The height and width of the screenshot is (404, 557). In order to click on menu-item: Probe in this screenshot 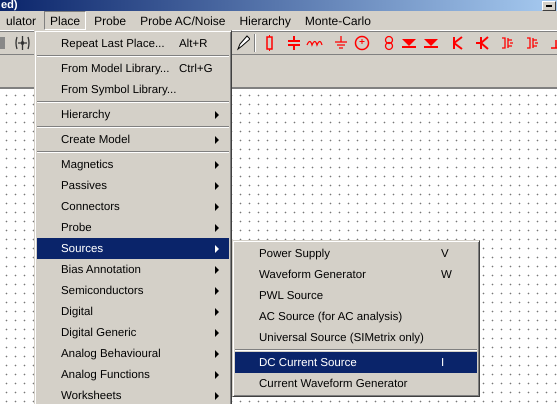, I will do `click(133, 227)`.